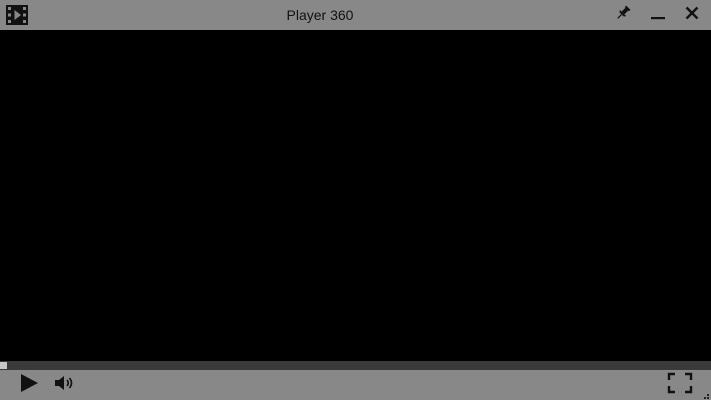 Image resolution: width=711 pixels, height=400 pixels. I want to click on fullscreen-button, so click(680, 385).